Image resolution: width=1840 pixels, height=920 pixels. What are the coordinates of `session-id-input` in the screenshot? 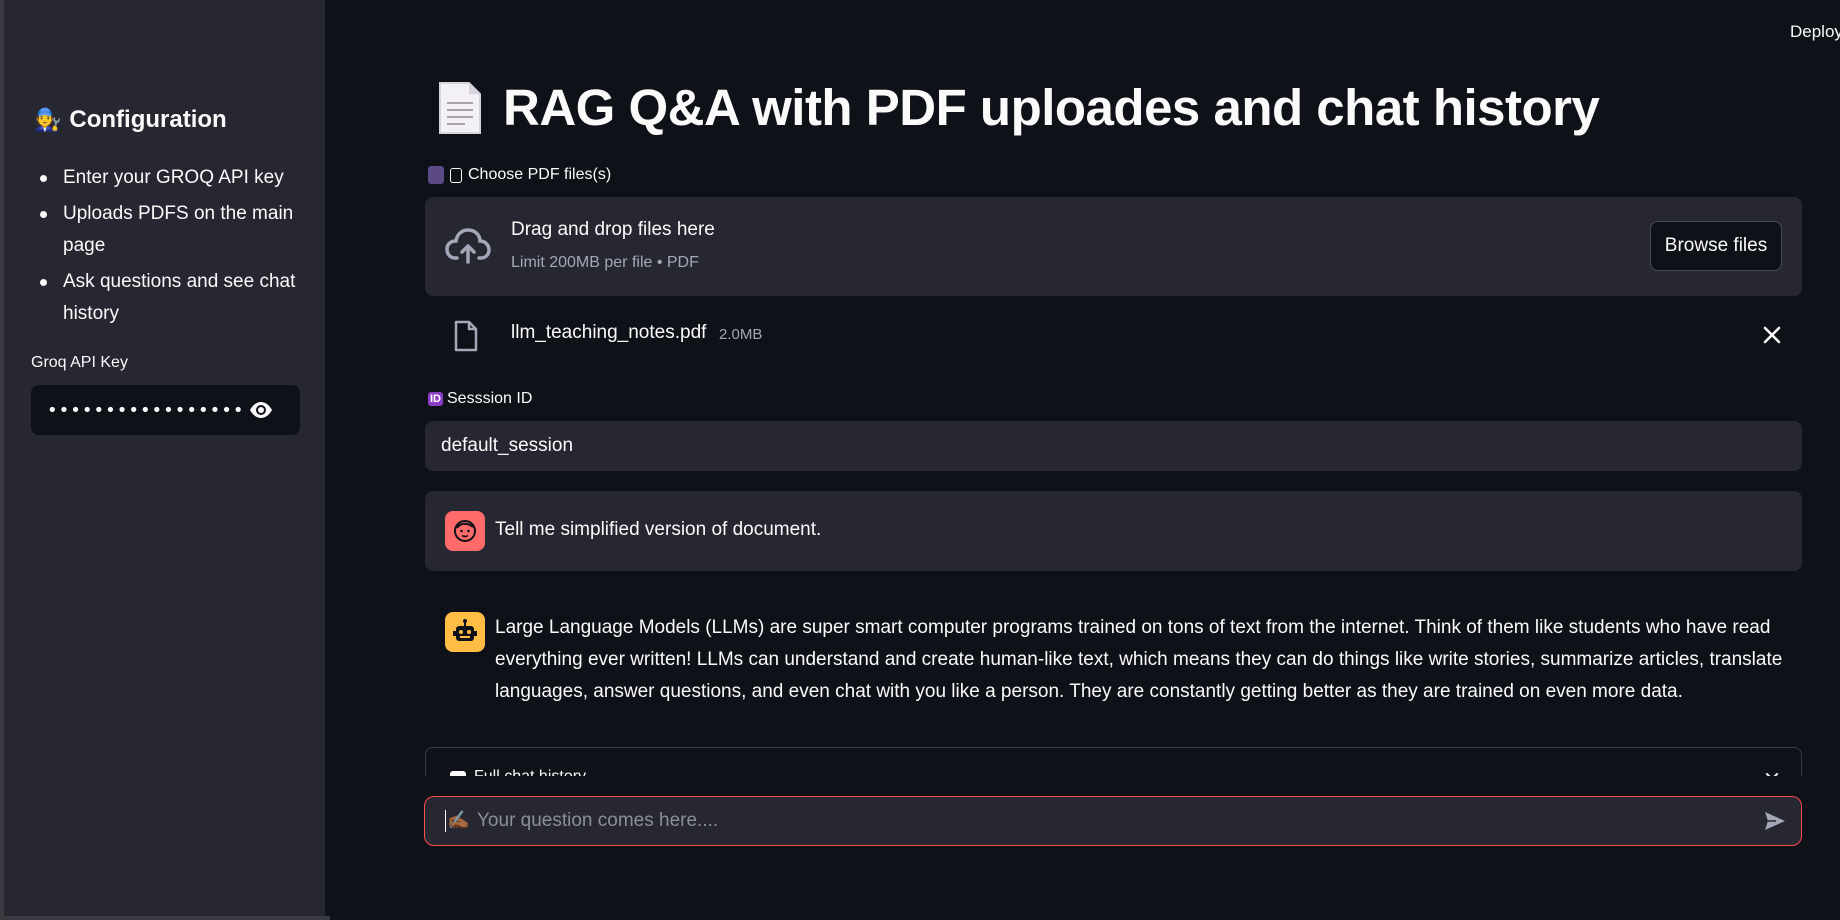 It's located at (1113, 446).